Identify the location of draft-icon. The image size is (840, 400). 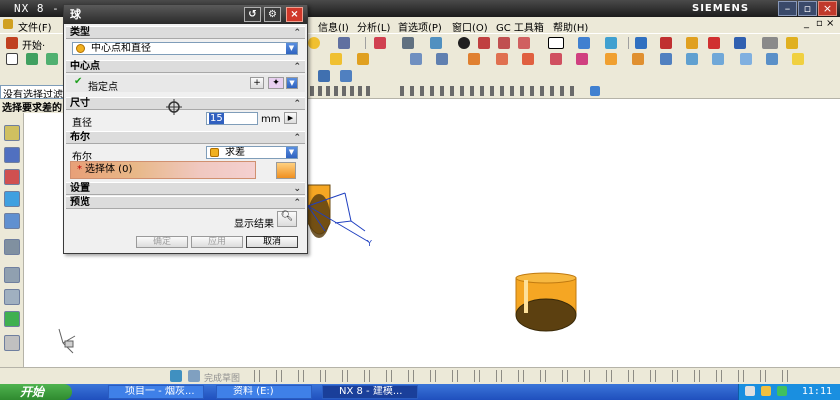
(692, 59).